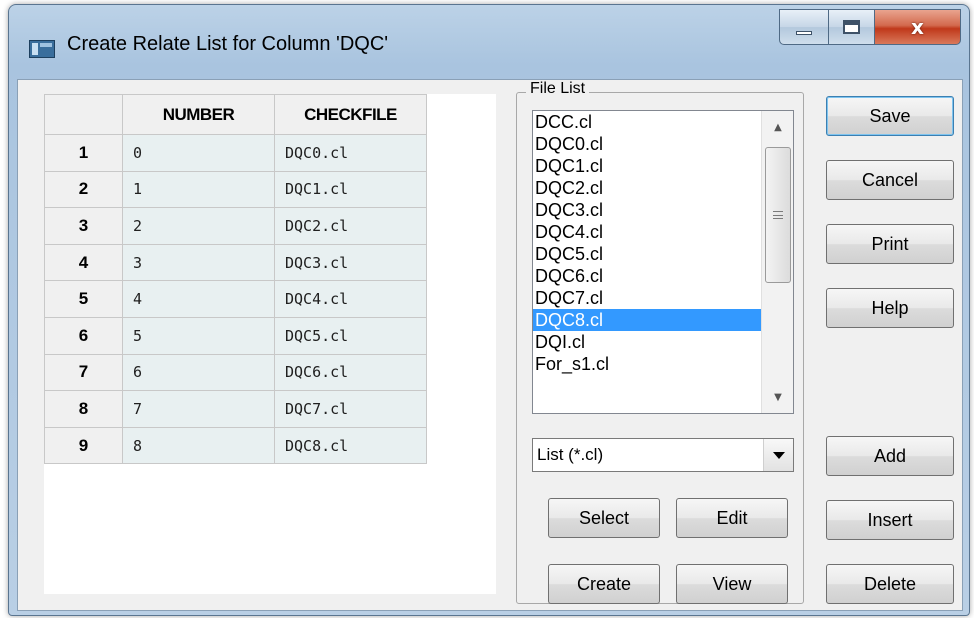  I want to click on insert-button: Insert, so click(890, 520).